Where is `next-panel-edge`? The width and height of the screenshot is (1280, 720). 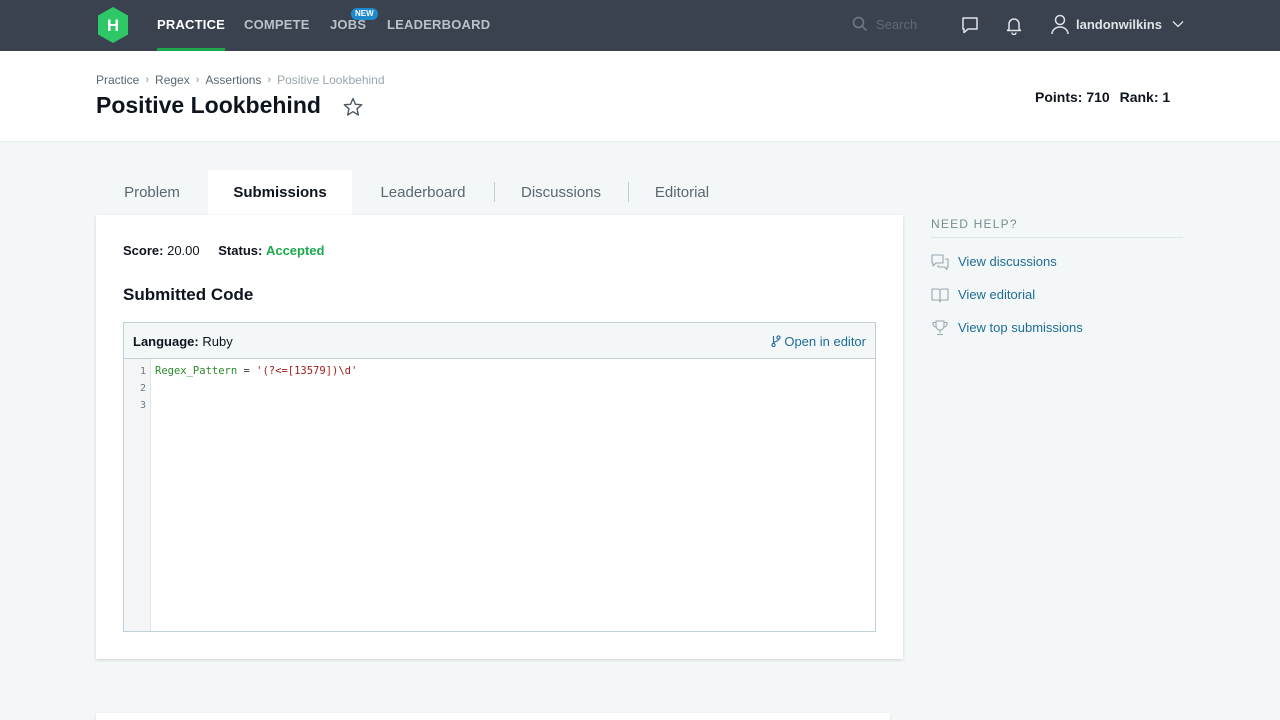
next-panel-edge is located at coordinates (493, 716).